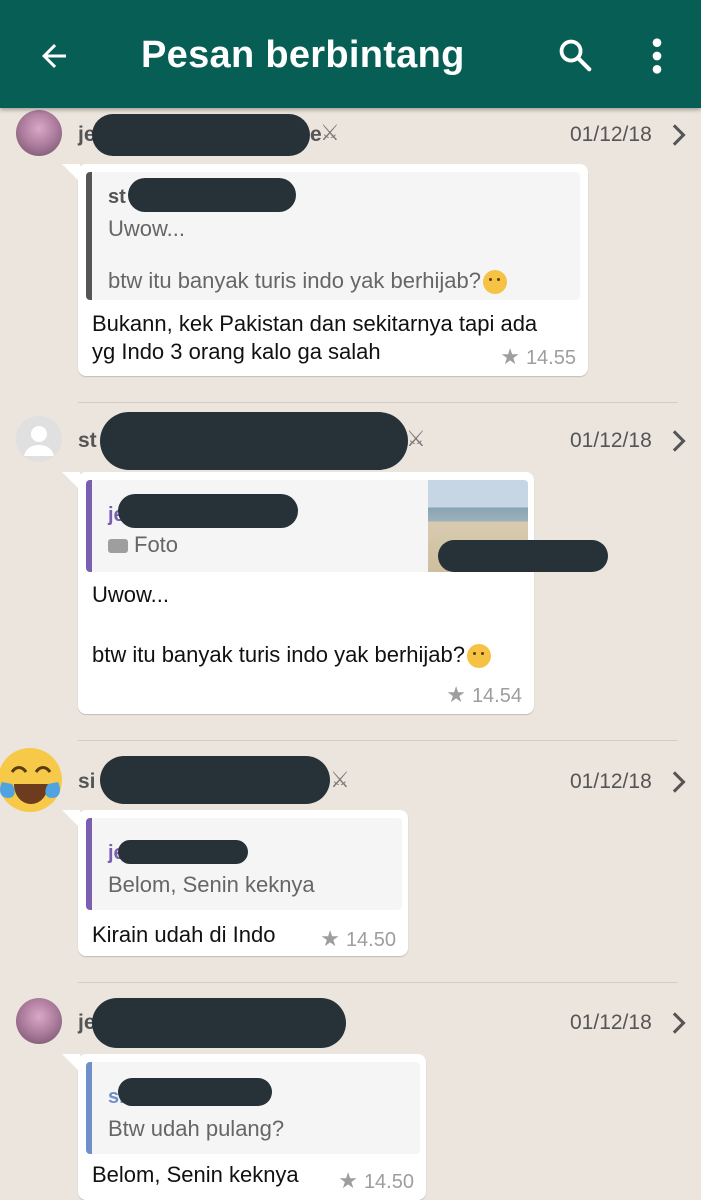 This screenshot has width=701, height=1200. I want to click on camera-icon, so click(118, 546).